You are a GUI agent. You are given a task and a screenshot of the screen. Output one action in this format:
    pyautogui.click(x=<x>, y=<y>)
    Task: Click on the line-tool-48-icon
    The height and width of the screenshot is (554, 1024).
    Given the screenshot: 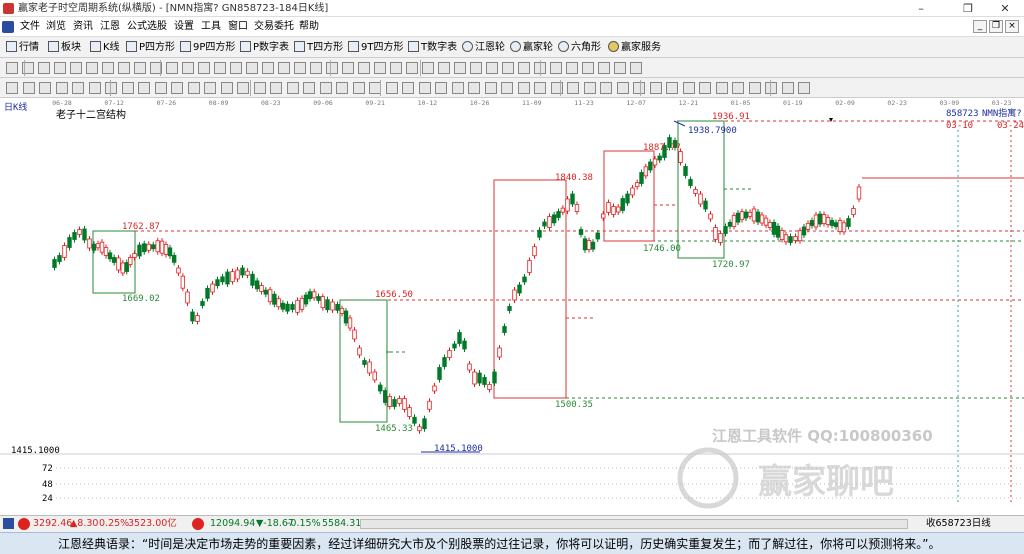 What is the action you would take?
    pyautogui.click(x=788, y=88)
    